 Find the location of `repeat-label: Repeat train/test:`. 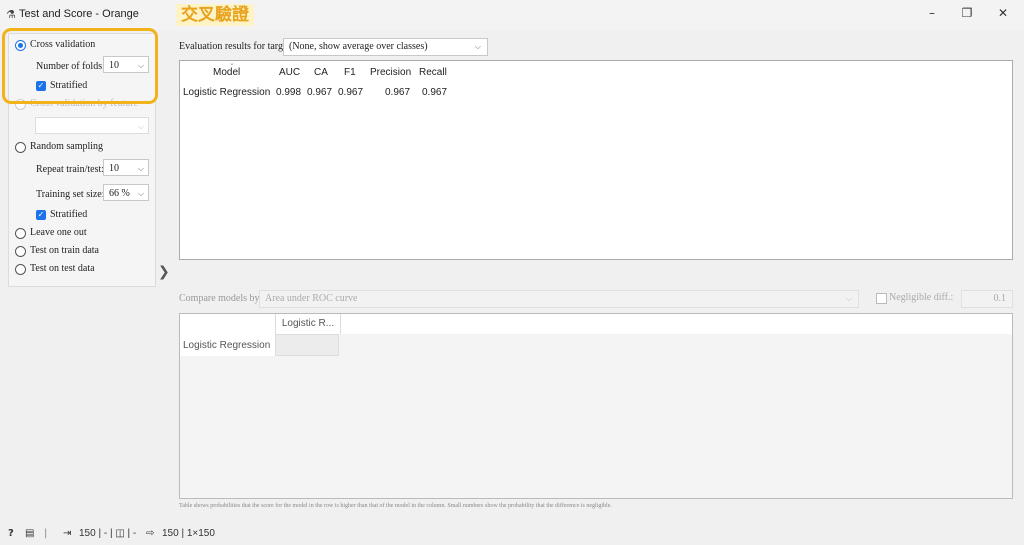

repeat-label: Repeat train/test: is located at coordinates (70, 169).